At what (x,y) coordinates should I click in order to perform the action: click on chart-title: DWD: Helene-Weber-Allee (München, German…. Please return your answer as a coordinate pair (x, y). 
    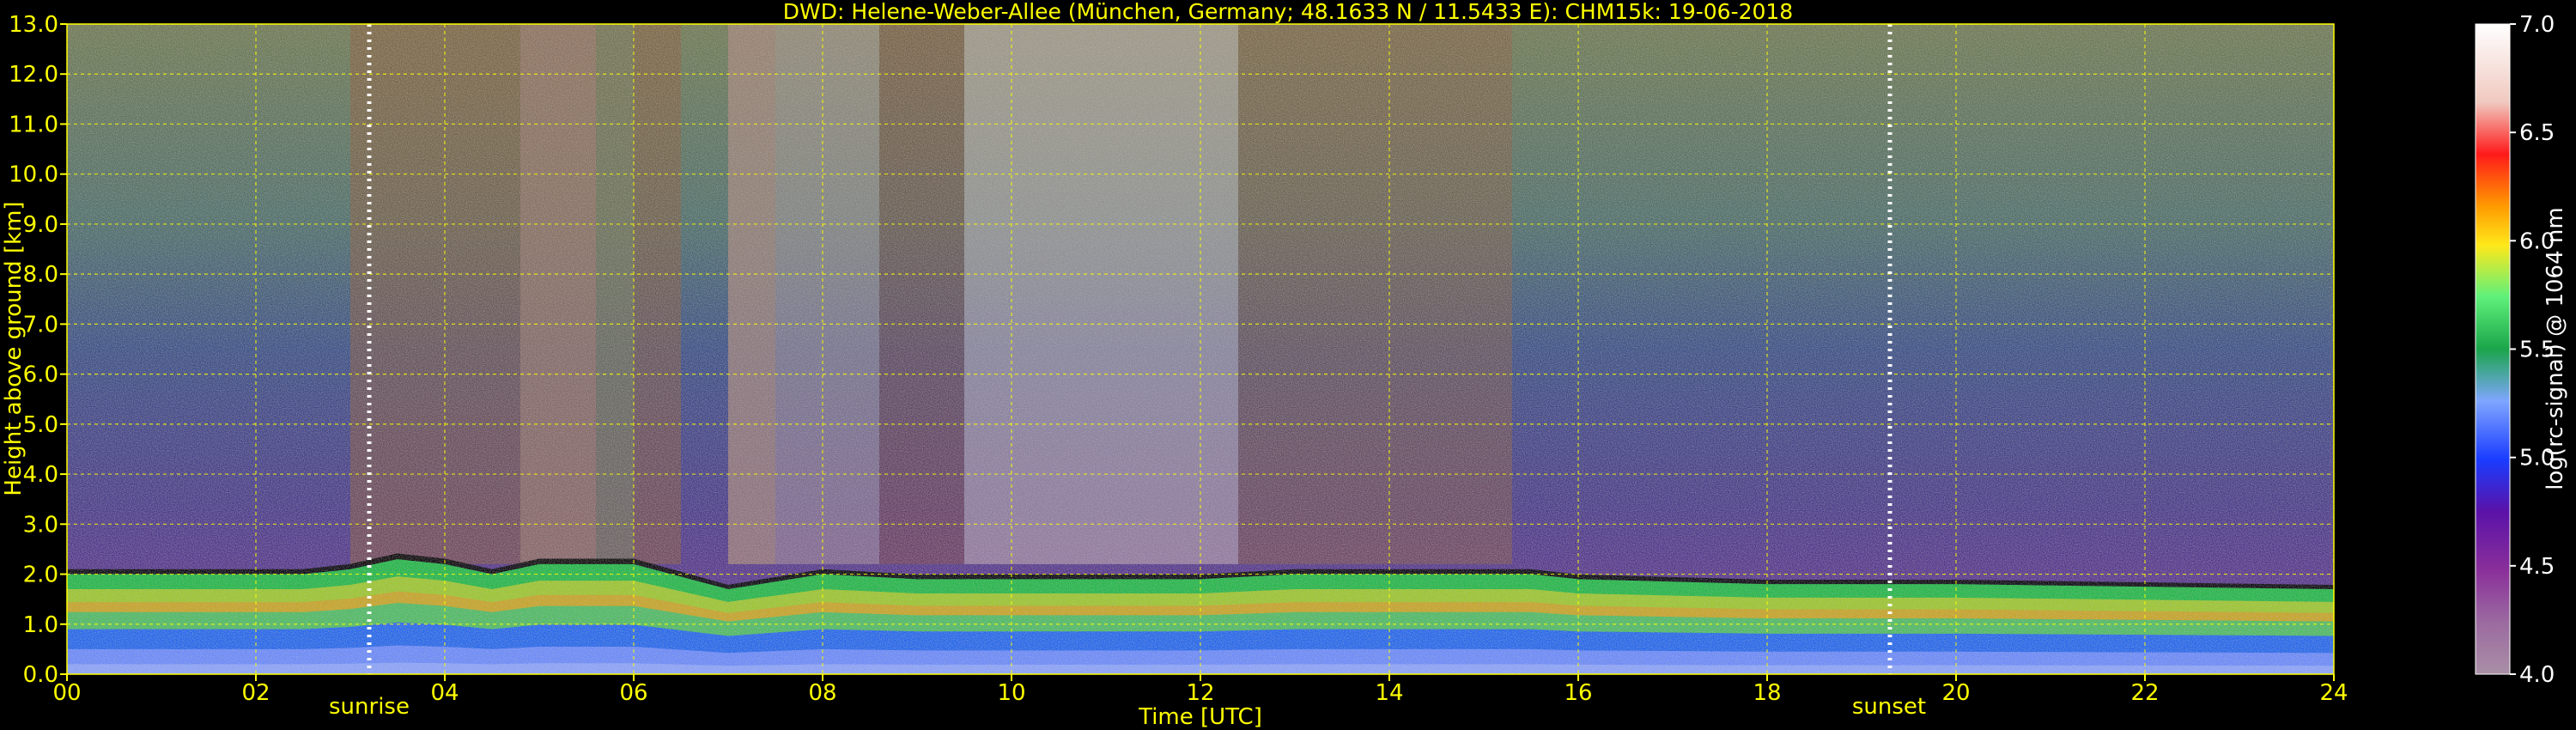
    Looking at the image, I should click on (1288, 12).